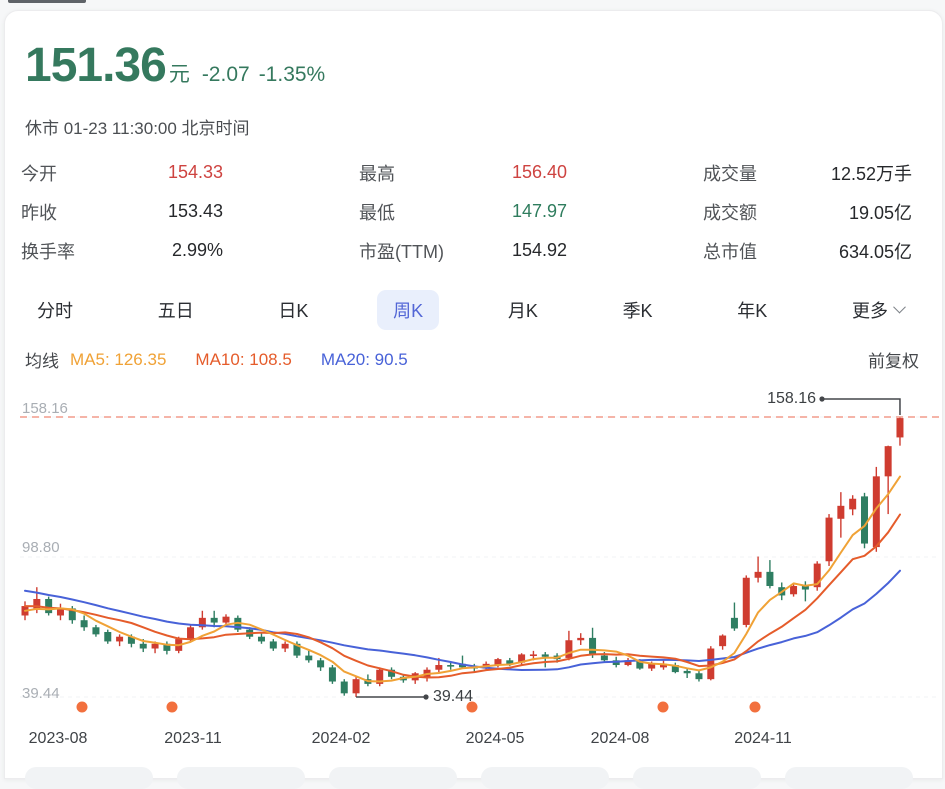  What do you see at coordinates (39, 173) in the screenshot?
I see `stat-label: 今开` at bounding box center [39, 173].